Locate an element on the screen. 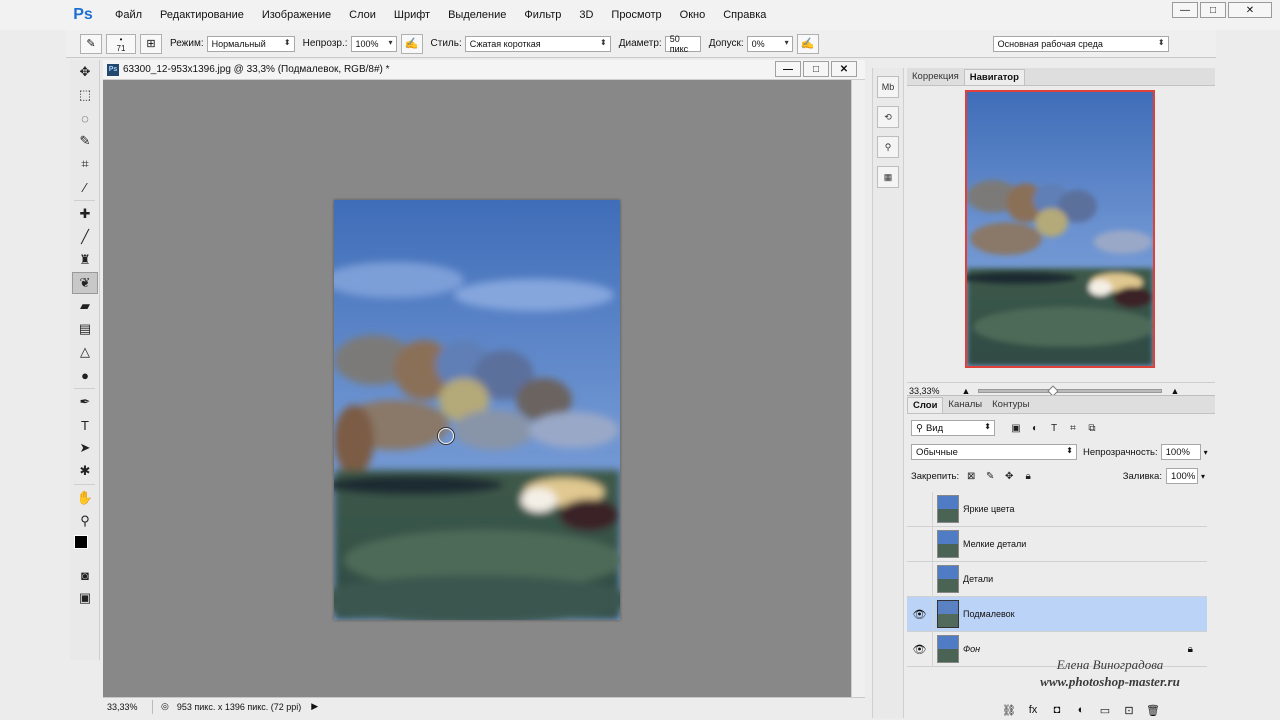 The image size is (1280, 720). path-selection-tool-icon: ➤ is located at coordinates (85, 448).